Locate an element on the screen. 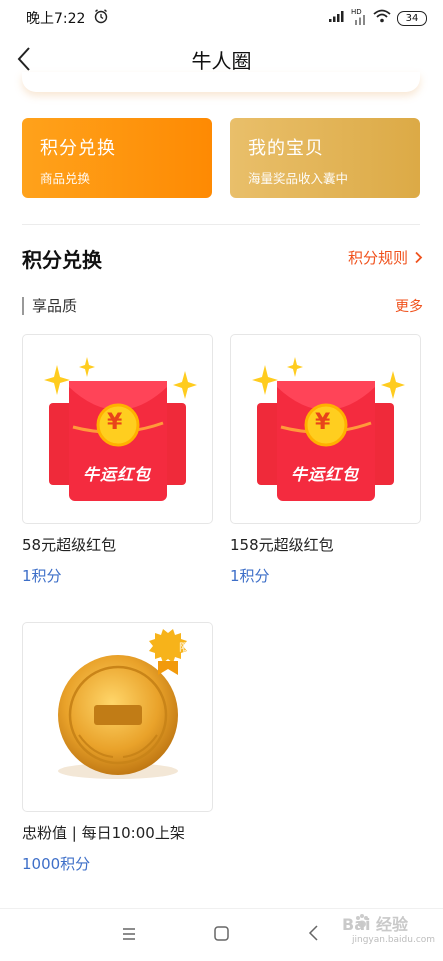 The height and width of the screenshot is (961, 443). status-time: 晚上7:22 is located at coordinates (56, 19).